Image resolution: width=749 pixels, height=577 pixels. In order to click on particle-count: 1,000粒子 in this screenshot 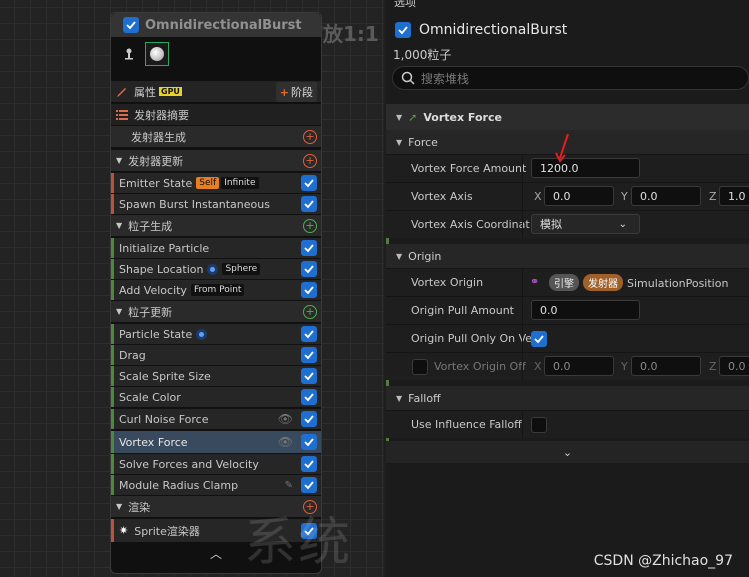, I will do `click(422, 55)`.